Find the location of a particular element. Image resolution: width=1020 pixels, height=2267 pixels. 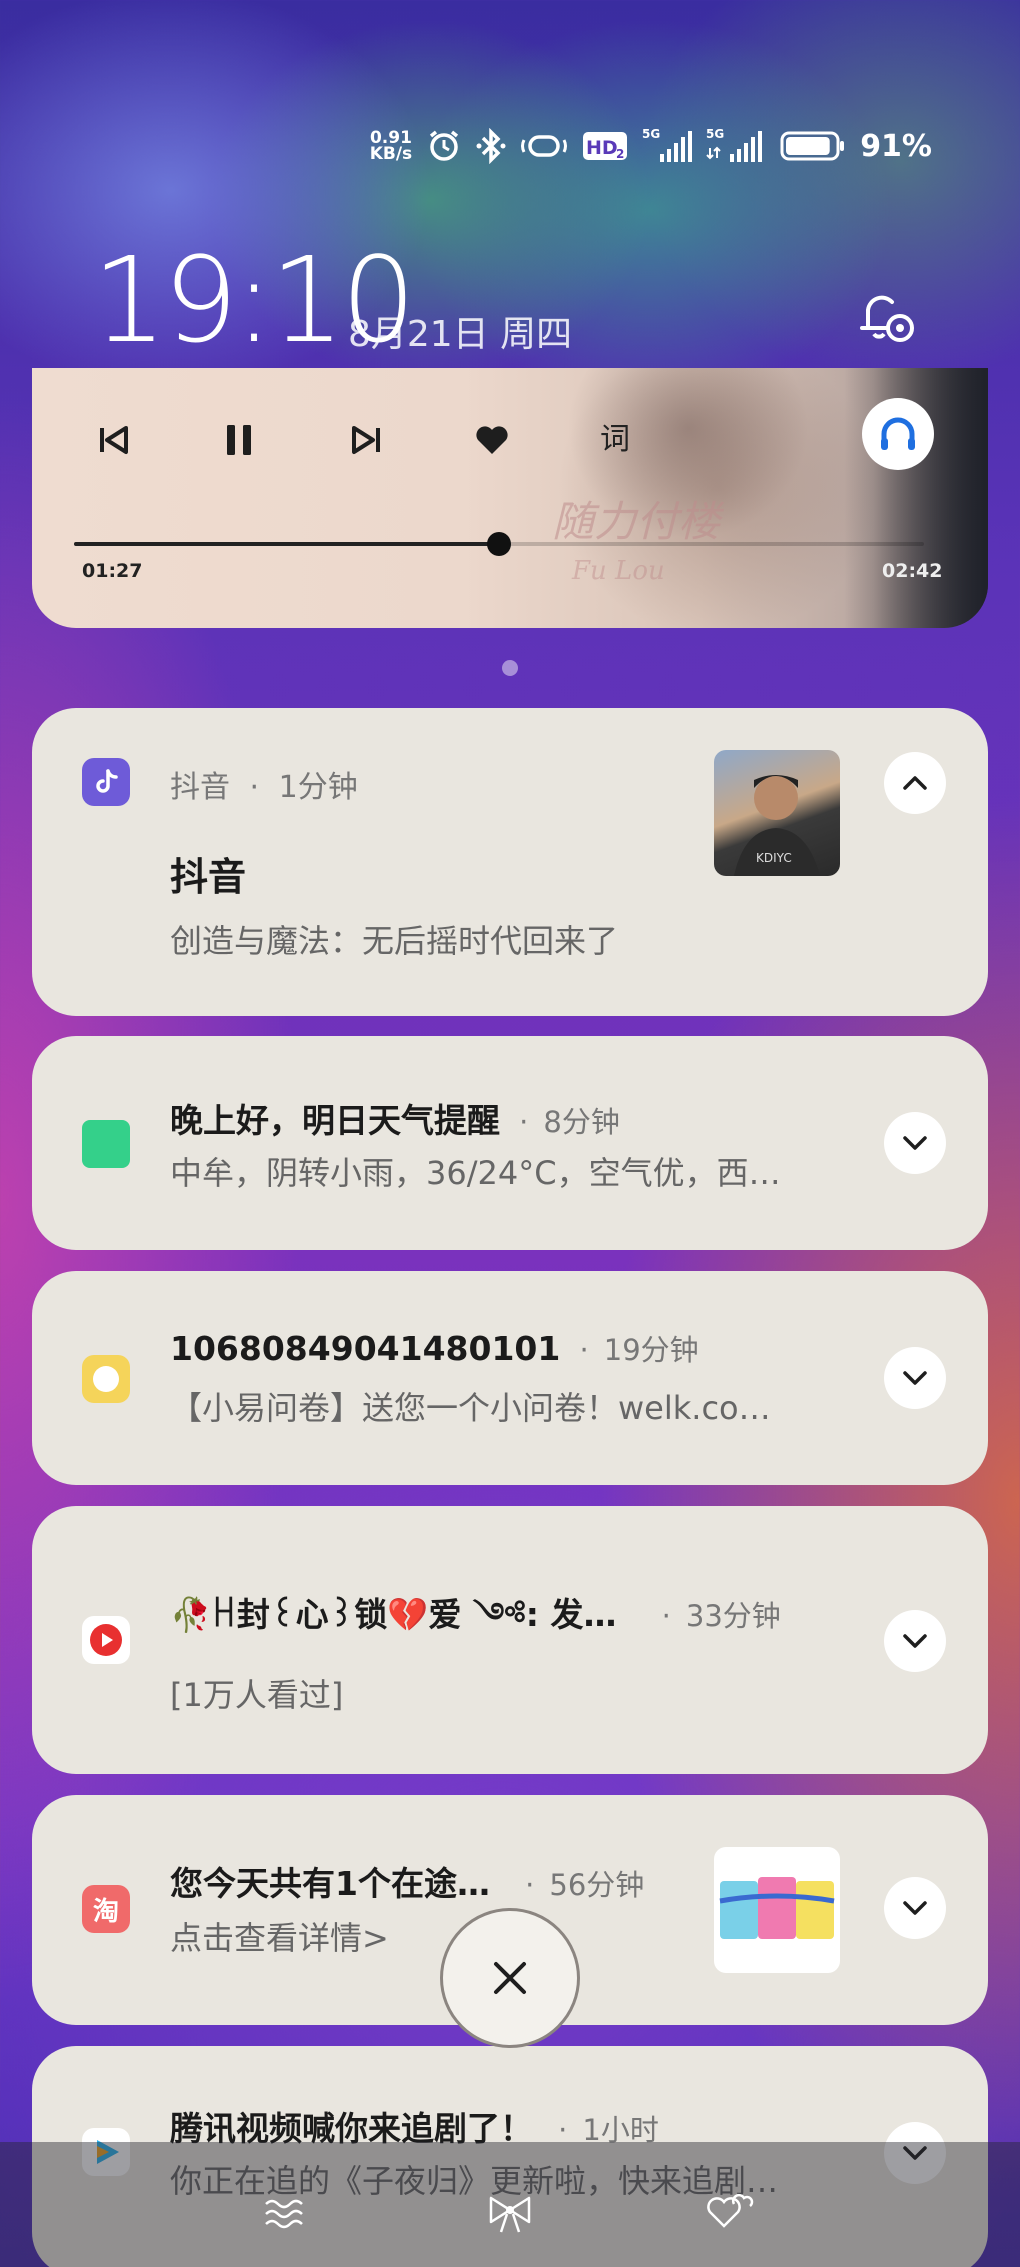

audio-output-button is located at coordinates (898, 434).